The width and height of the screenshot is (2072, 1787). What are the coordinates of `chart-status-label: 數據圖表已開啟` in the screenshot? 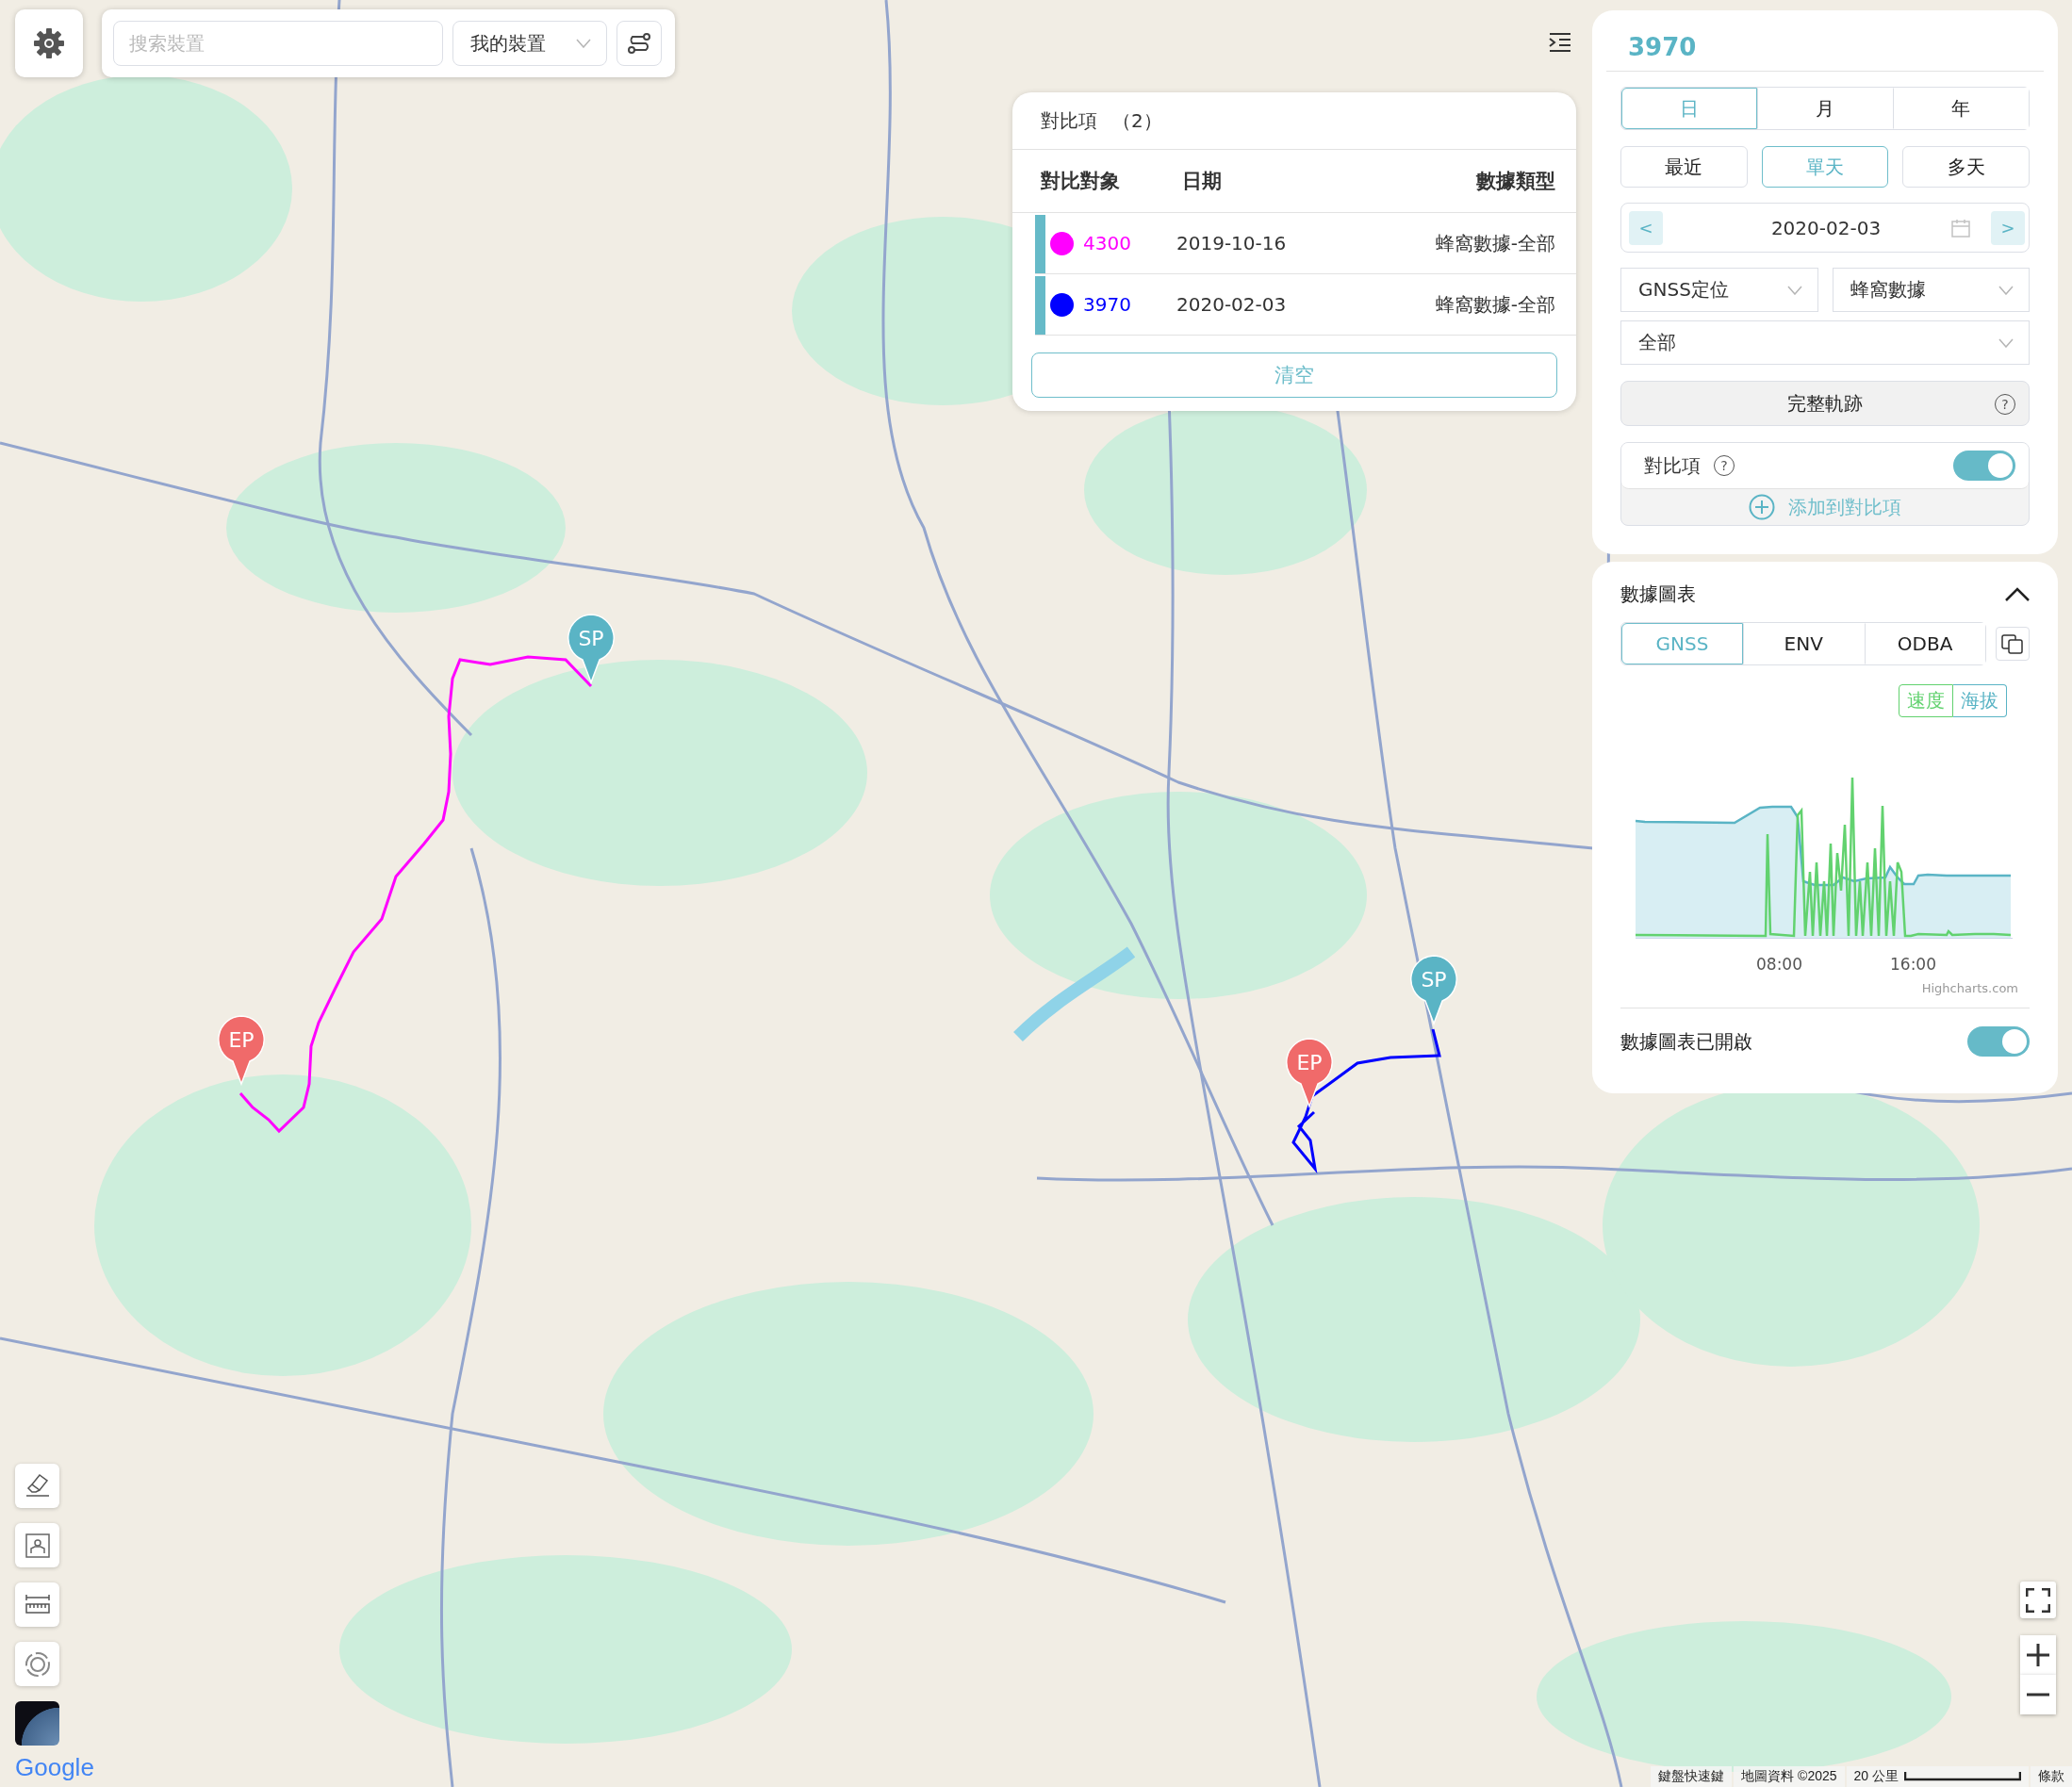 It's located at (1686, 1041).